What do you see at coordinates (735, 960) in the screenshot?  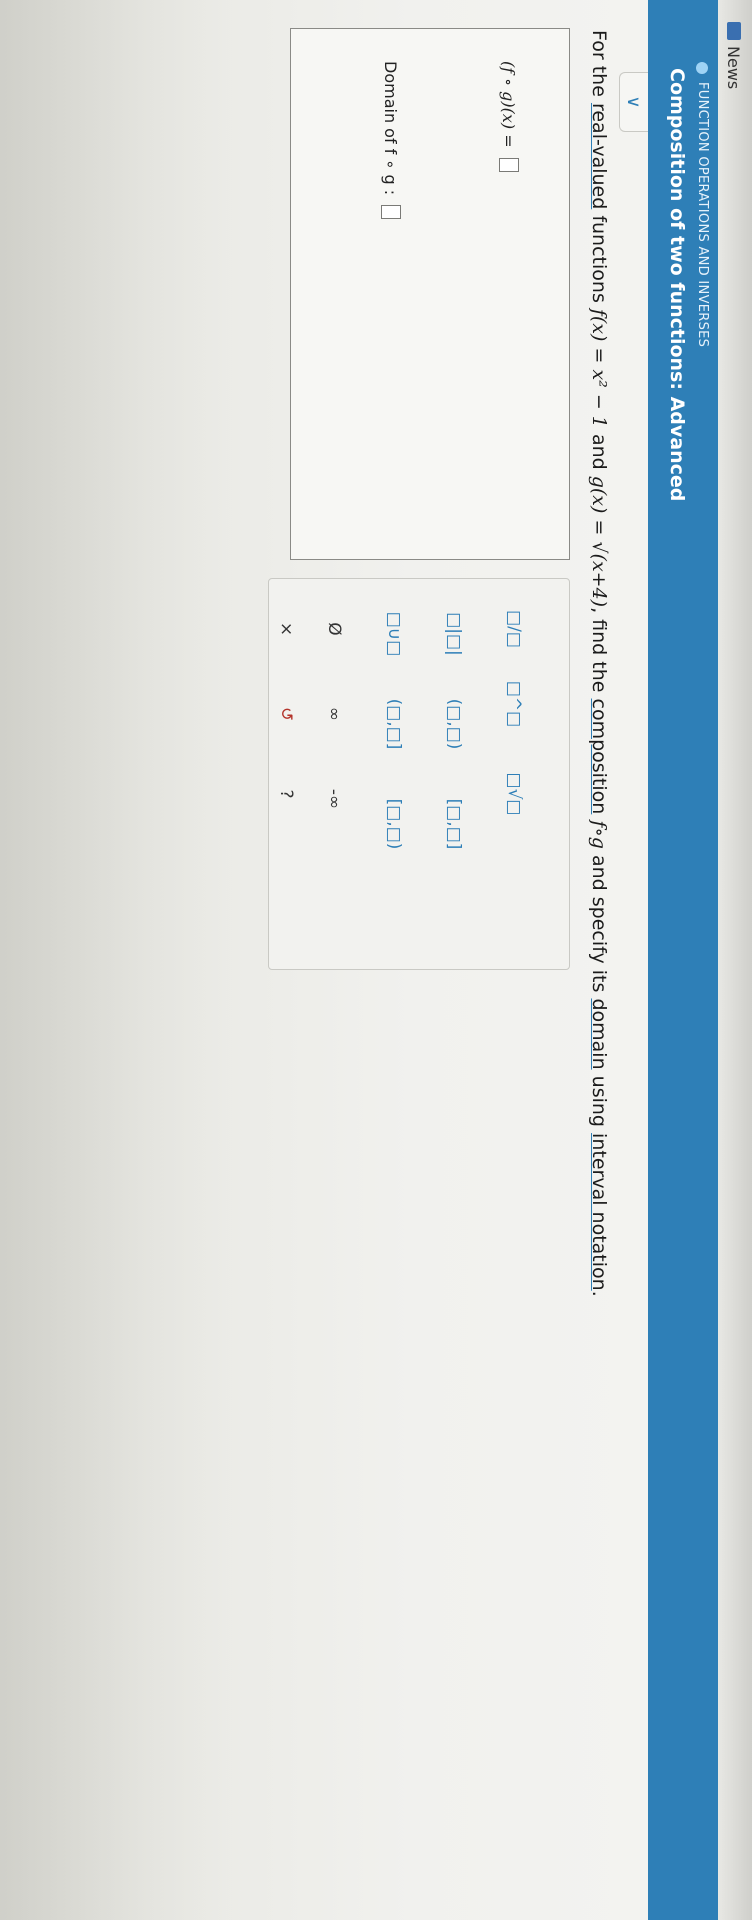 I see `browser-toolbar: News` at bounding box center [735, 960].